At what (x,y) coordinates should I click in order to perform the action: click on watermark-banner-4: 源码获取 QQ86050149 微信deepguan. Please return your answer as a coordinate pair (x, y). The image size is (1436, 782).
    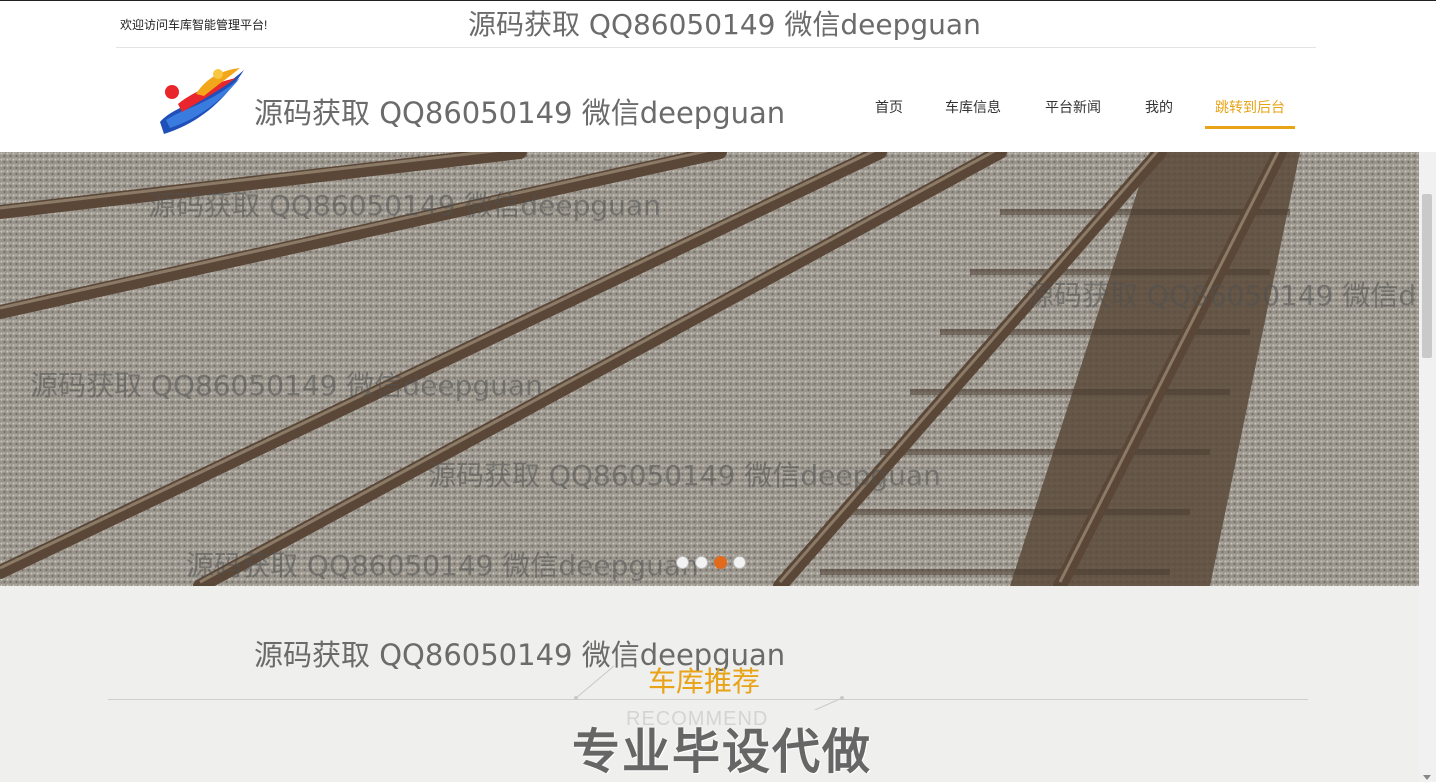
    Looking at the image, I should click on (684, 475).